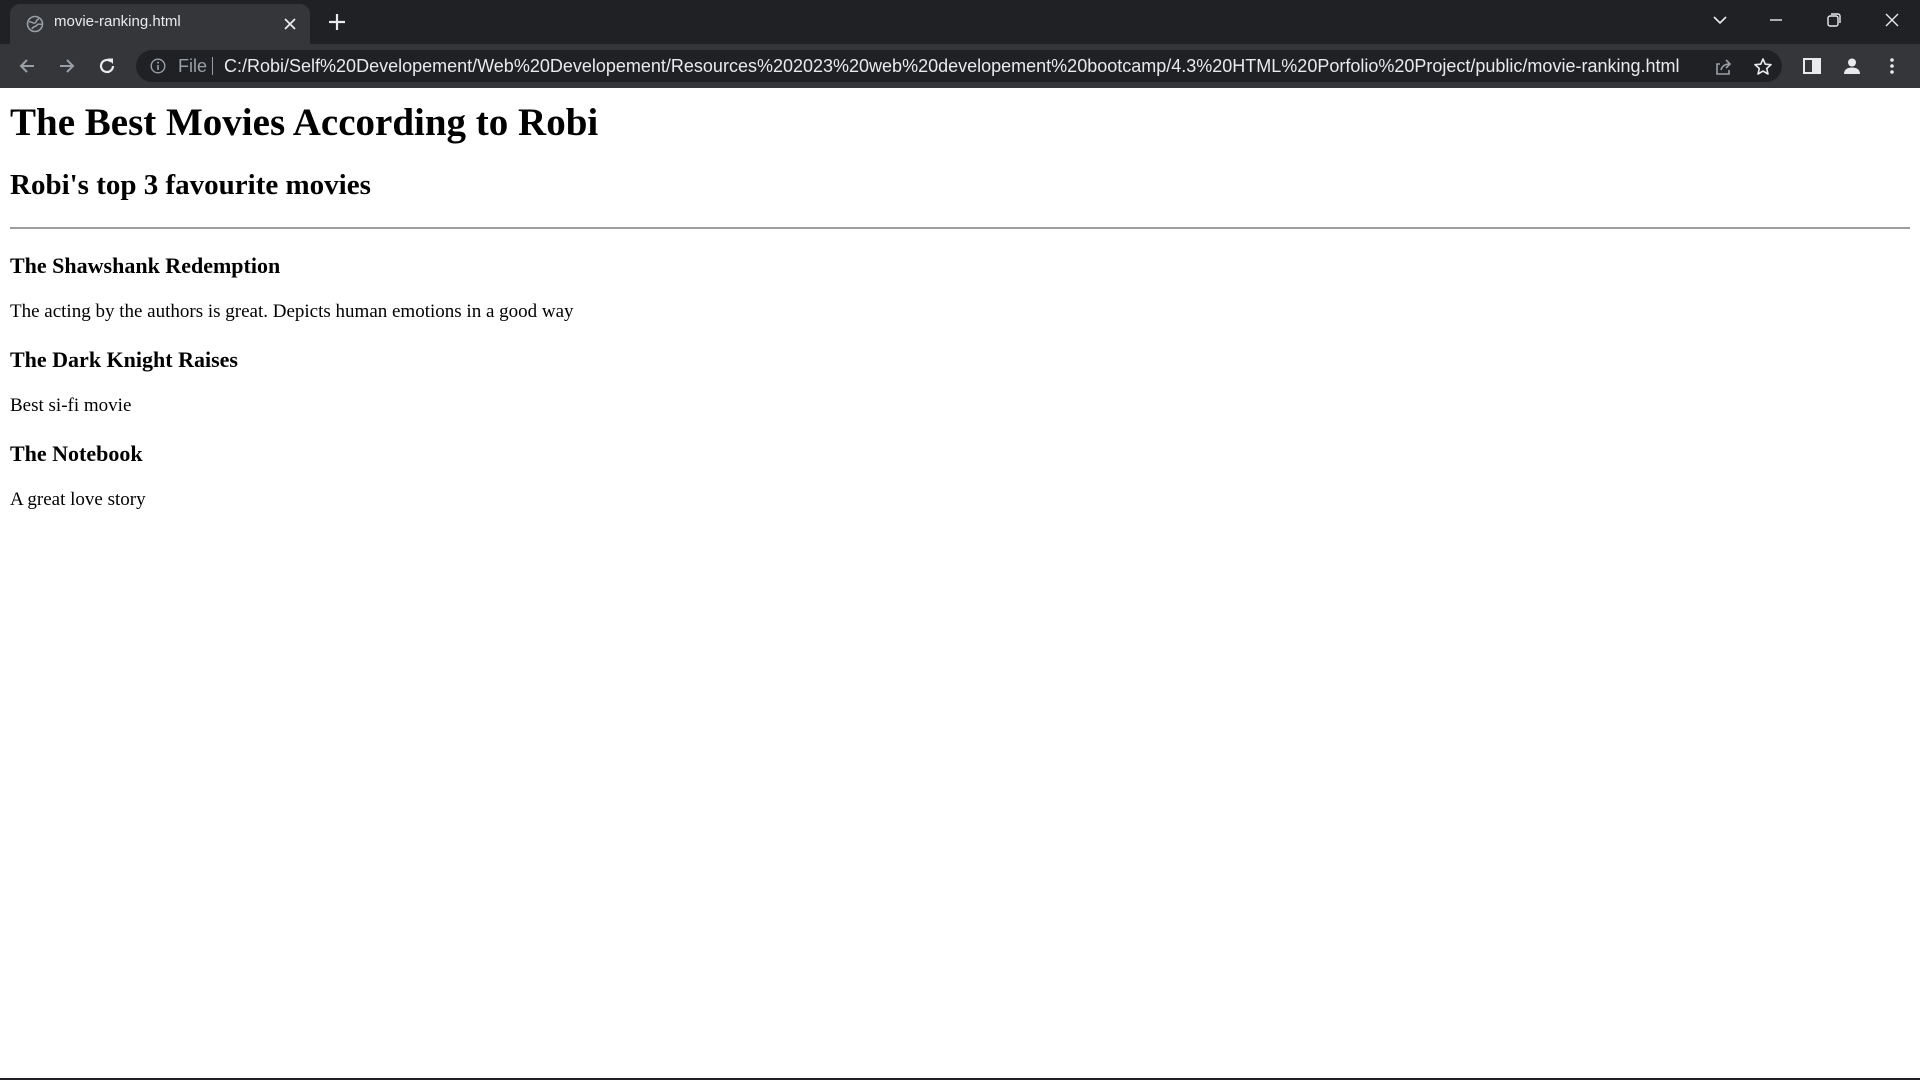 This screenshot has width=1920, height=1080. I want to click on globe-icon, so click(35, 24).